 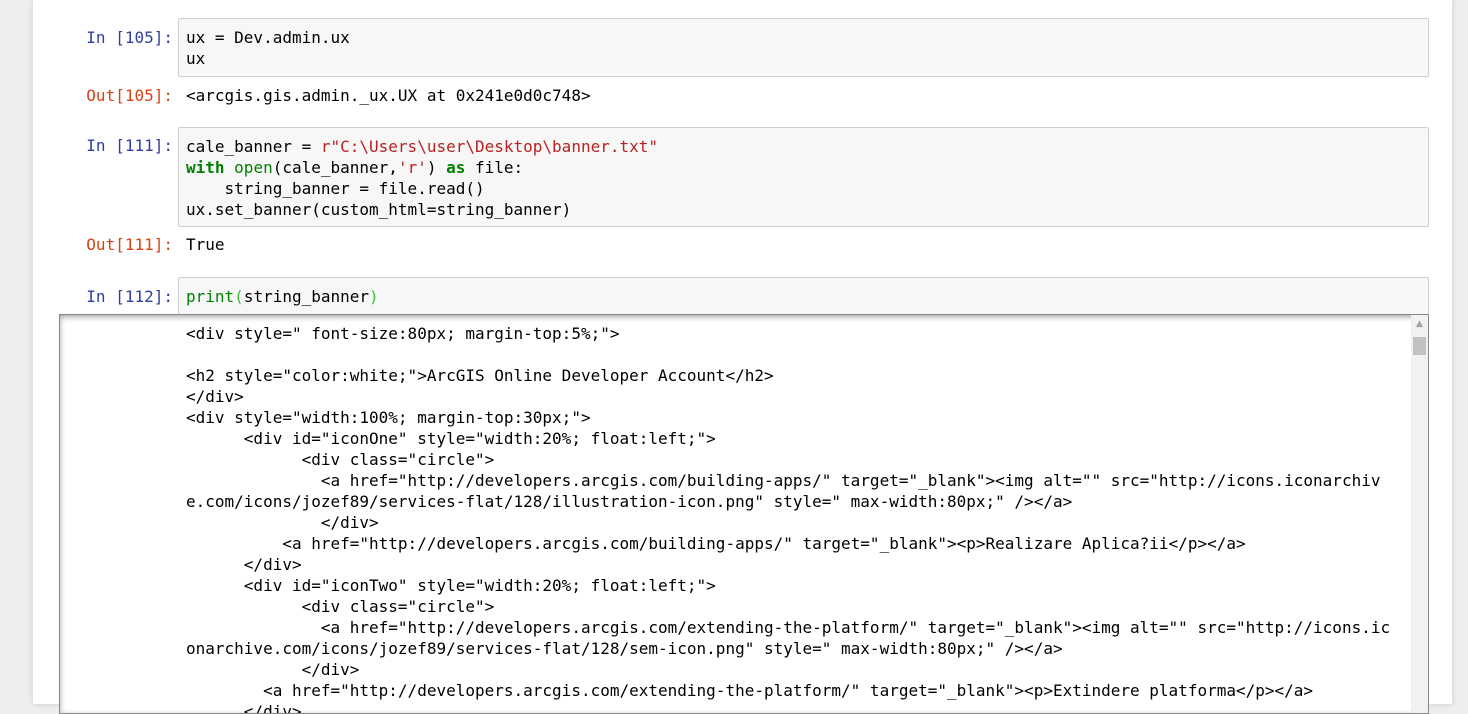 I want to click on cell-output: True, so click(x=205, y=244).